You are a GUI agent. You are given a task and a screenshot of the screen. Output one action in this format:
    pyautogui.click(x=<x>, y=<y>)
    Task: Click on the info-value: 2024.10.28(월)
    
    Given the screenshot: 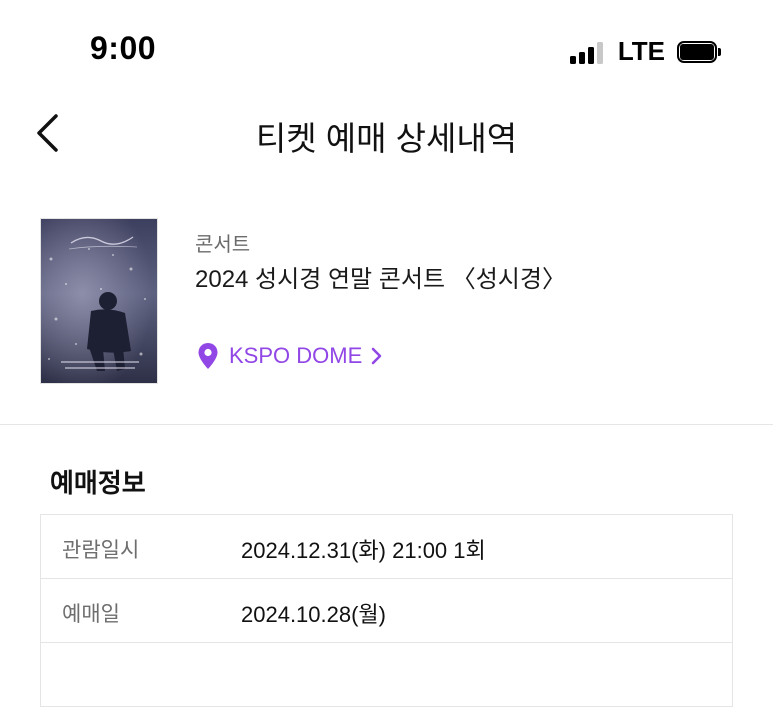 What is the action you would take?
    pyautogui.click(x=313, y=614)
    